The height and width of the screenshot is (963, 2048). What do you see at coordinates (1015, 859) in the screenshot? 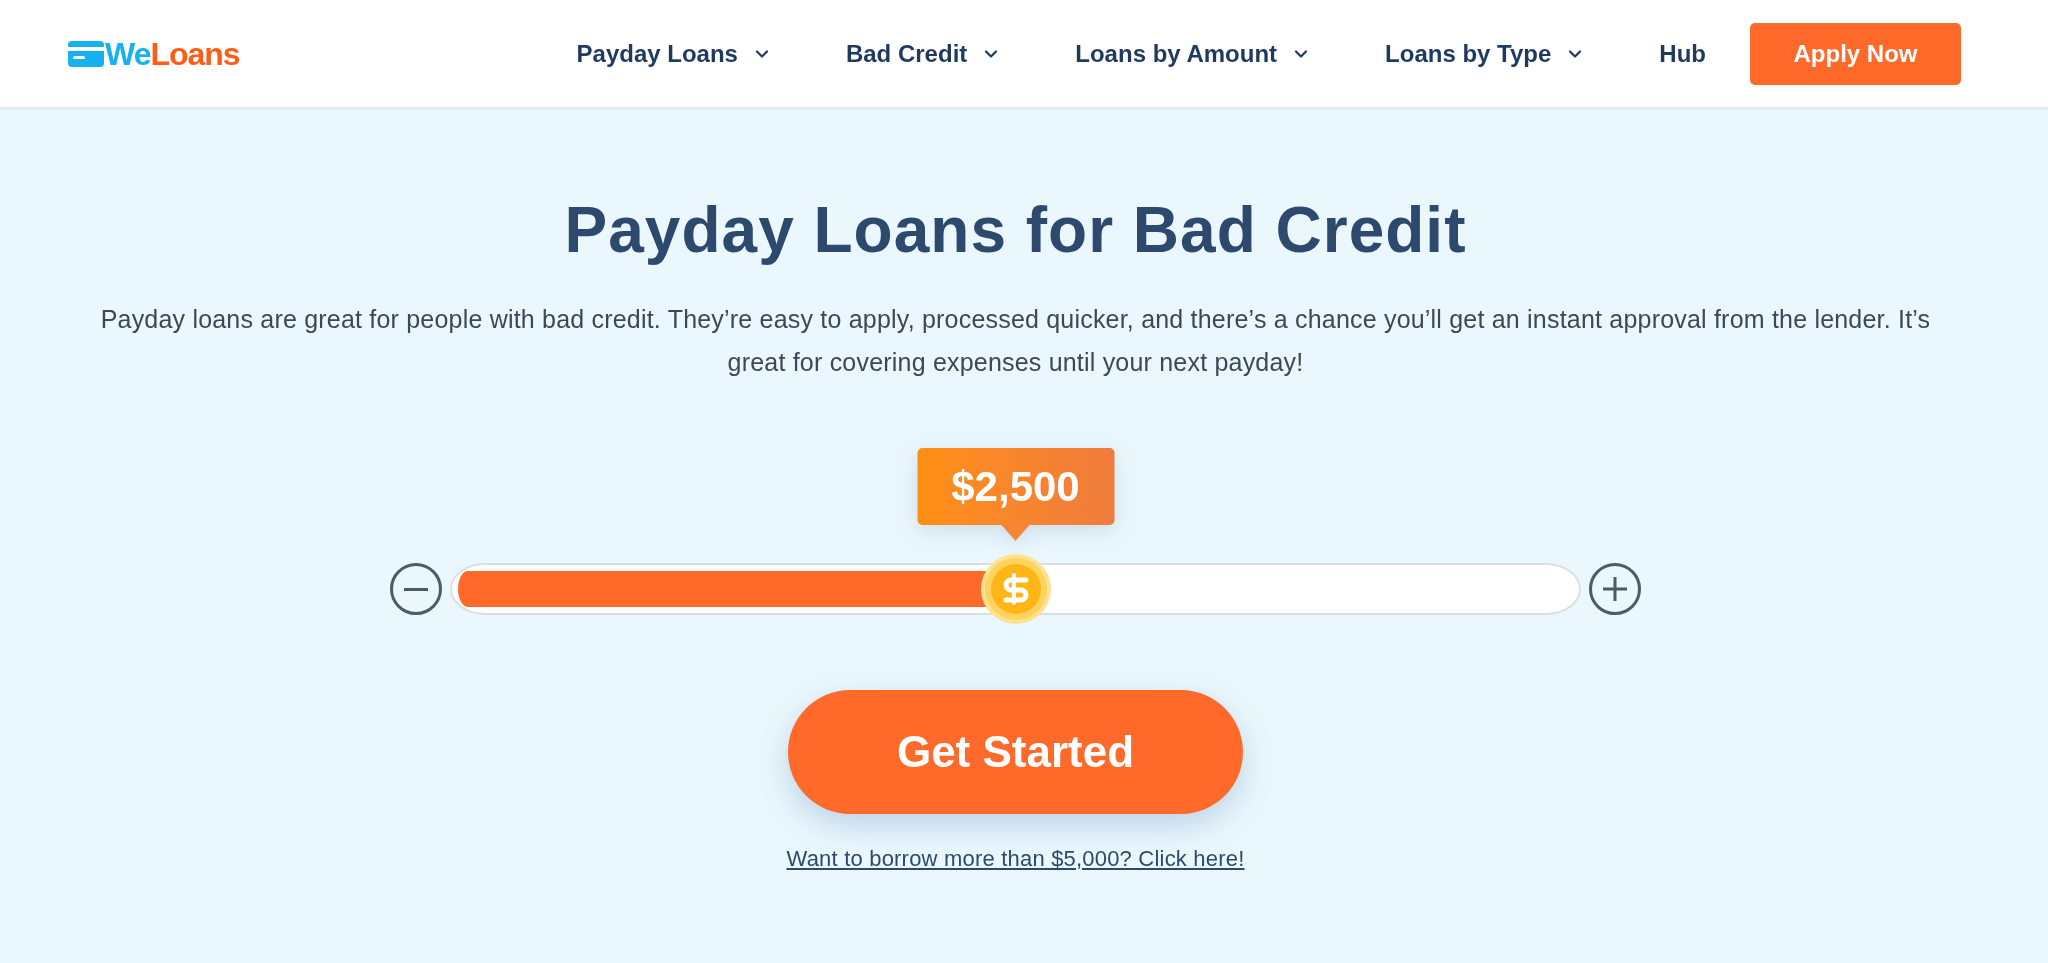
I see `borrow-more-link: Want to borrow more than $5,000? Click here!` at bounding box center [1015, 859].